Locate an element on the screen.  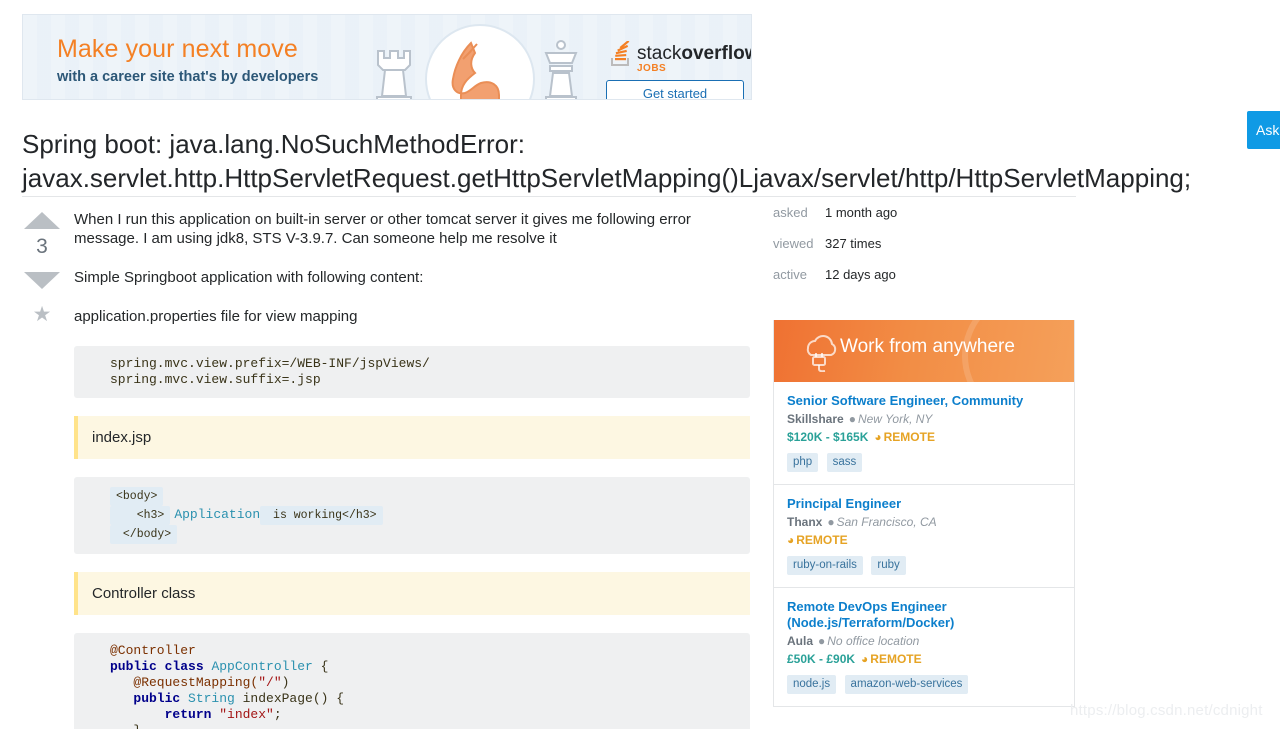
jsp-line-3: </body> is located at coordinates (144, 534).